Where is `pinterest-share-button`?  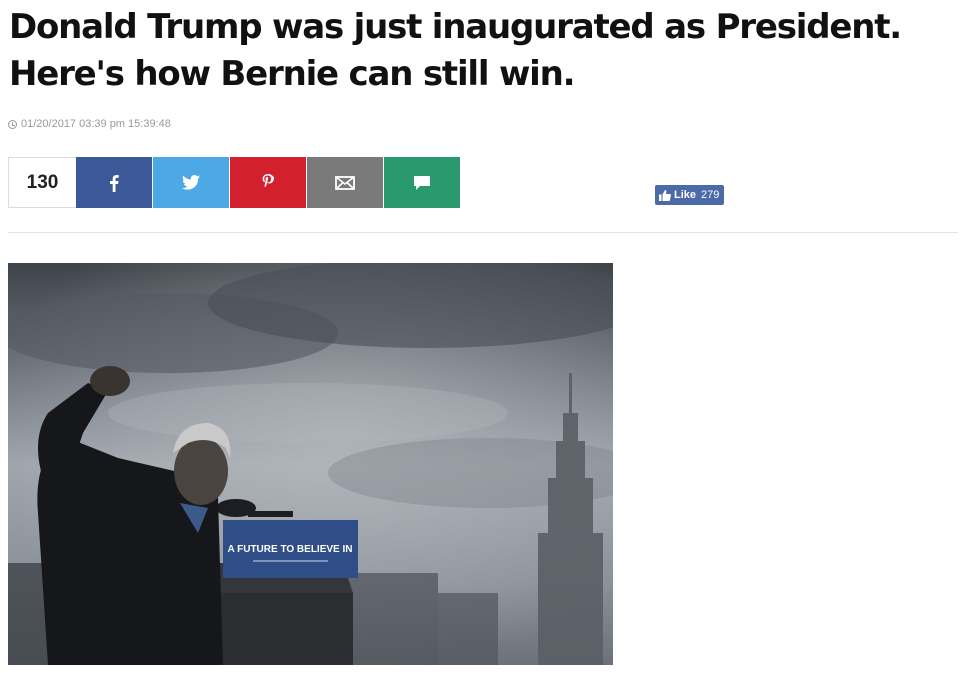
pinterest-share-button is located at coordinates (268, 182).